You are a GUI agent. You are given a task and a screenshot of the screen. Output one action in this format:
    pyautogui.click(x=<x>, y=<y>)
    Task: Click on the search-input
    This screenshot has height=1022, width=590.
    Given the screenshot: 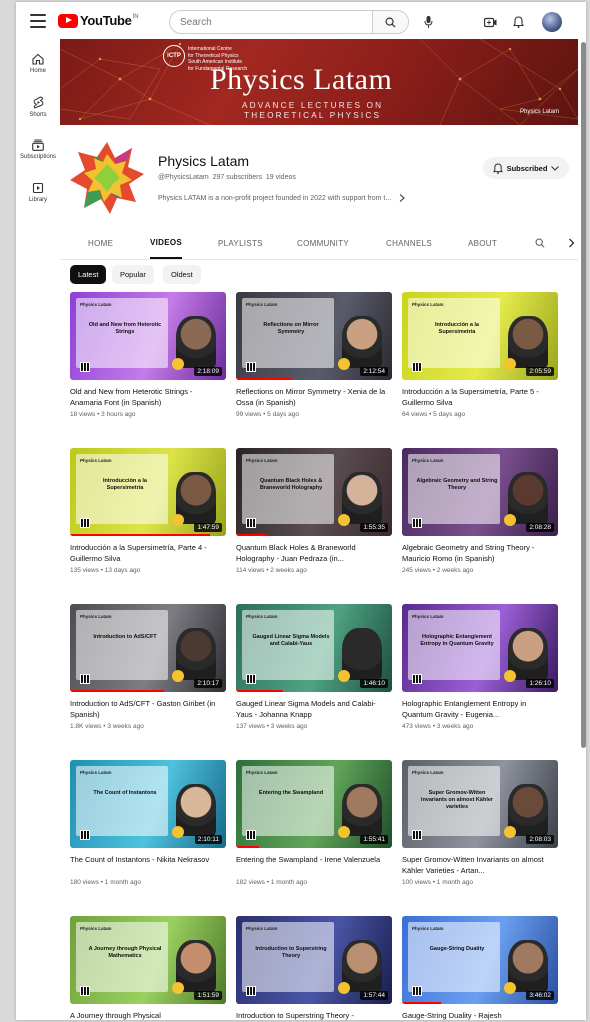 What is the action you would take?
    pyautogui.click(x=271, y=22)
    